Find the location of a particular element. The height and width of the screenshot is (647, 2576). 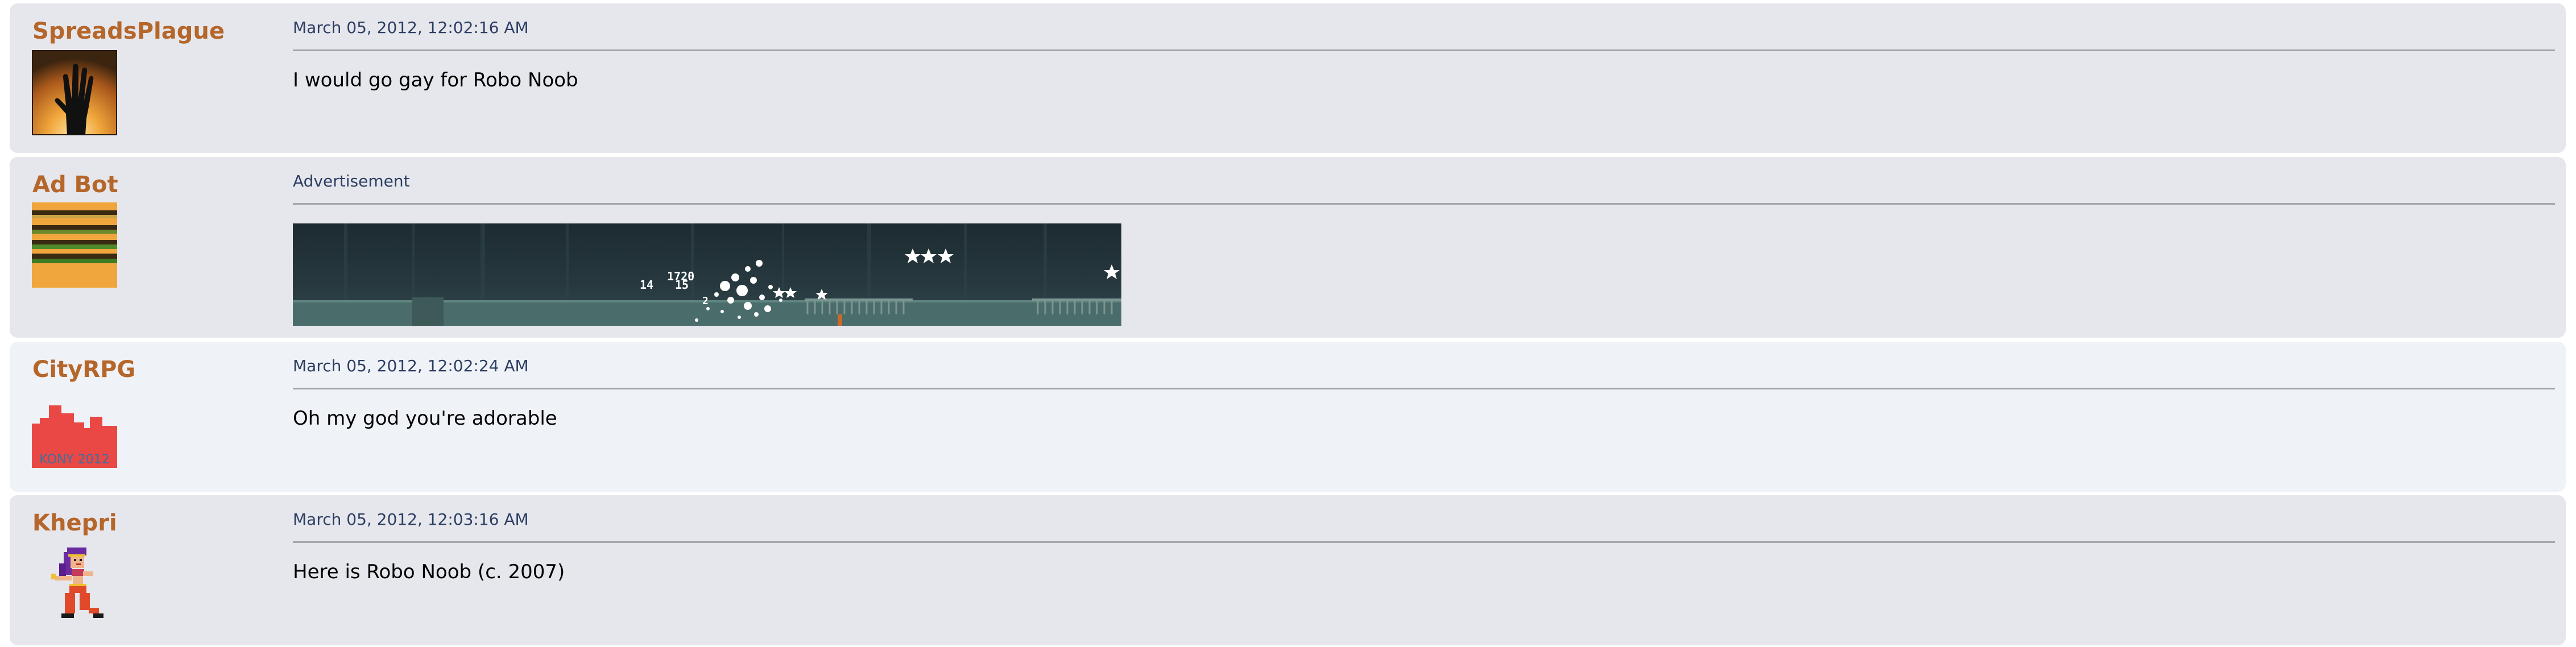

post-timestamp: March 05, 2012, 12:02:24 AM is located at coordinates (411, 365).